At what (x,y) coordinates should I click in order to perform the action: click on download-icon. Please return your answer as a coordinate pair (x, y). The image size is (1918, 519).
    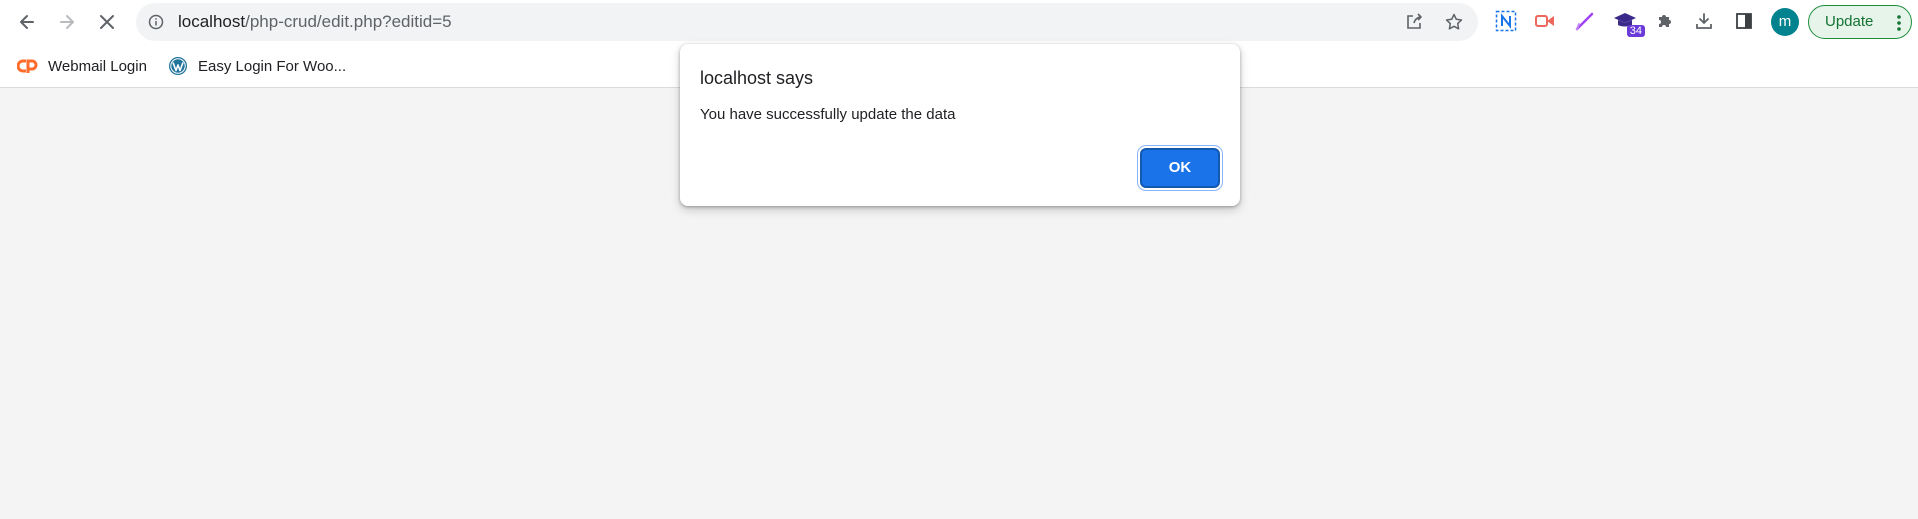
    Looking at the image, I should click on (1704, 21).